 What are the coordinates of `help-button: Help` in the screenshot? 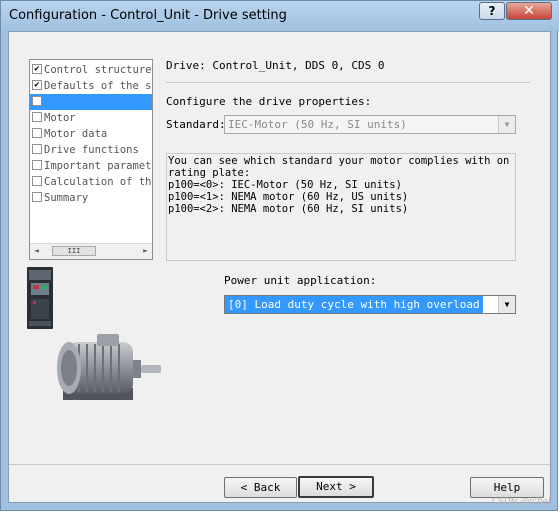 It's located at (507, 487).